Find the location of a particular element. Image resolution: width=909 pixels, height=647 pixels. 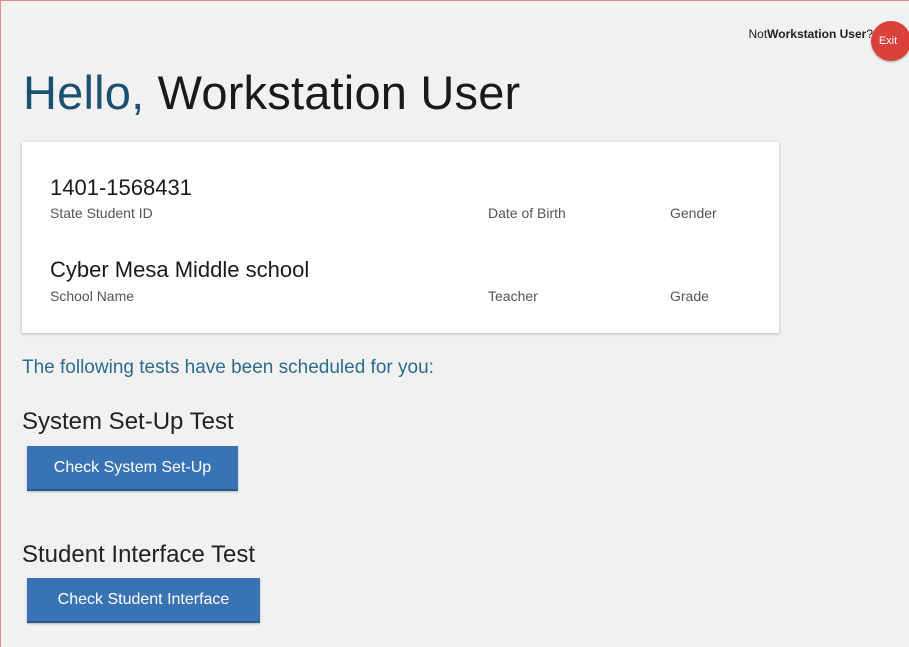

exit-label: Exit is located at coordinates (888, 41).